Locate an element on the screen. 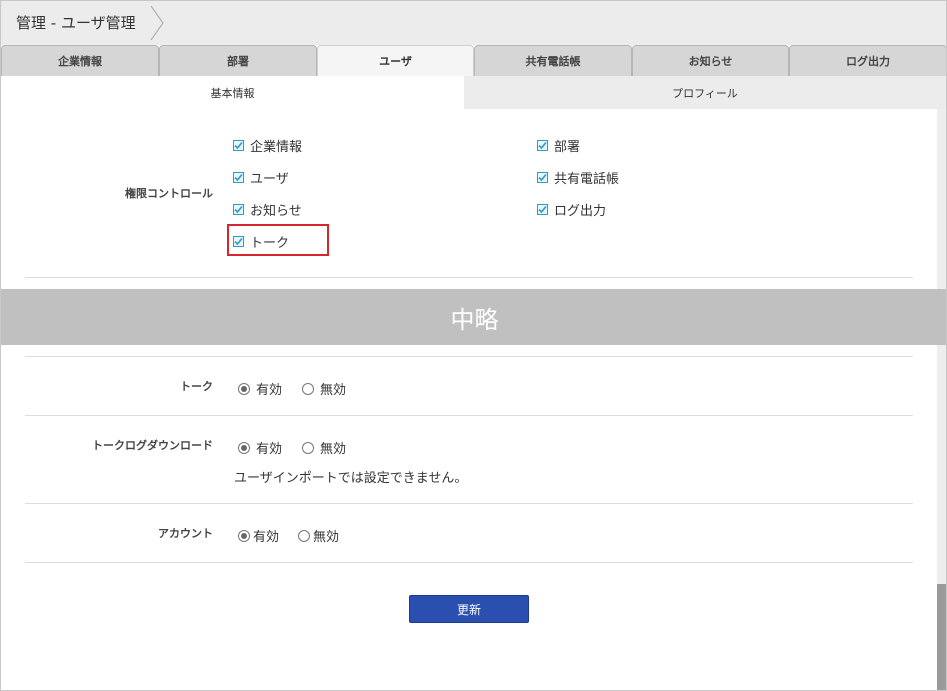  breadcrumb-title: 管理 - ユーザ管理 is located at coordinates (76, 23).